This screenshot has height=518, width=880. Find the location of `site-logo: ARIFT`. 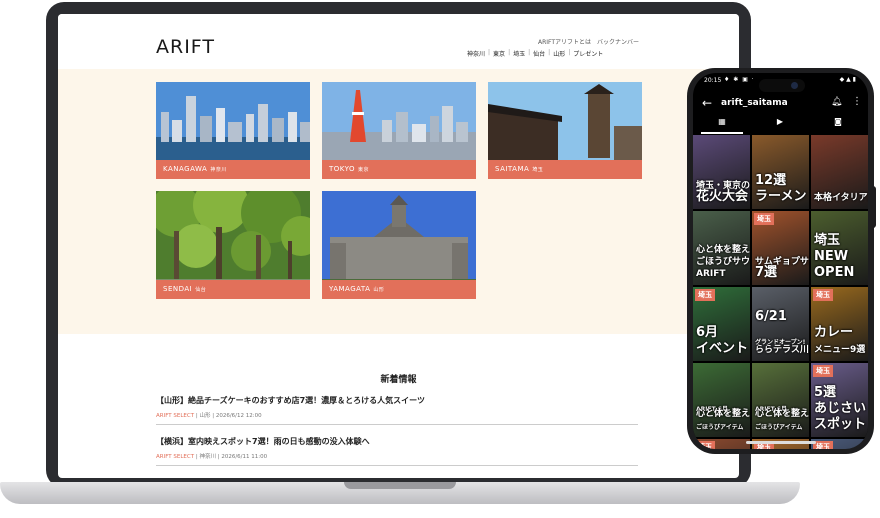

site-logo: ARIFT is located at coordinates (185, 47).